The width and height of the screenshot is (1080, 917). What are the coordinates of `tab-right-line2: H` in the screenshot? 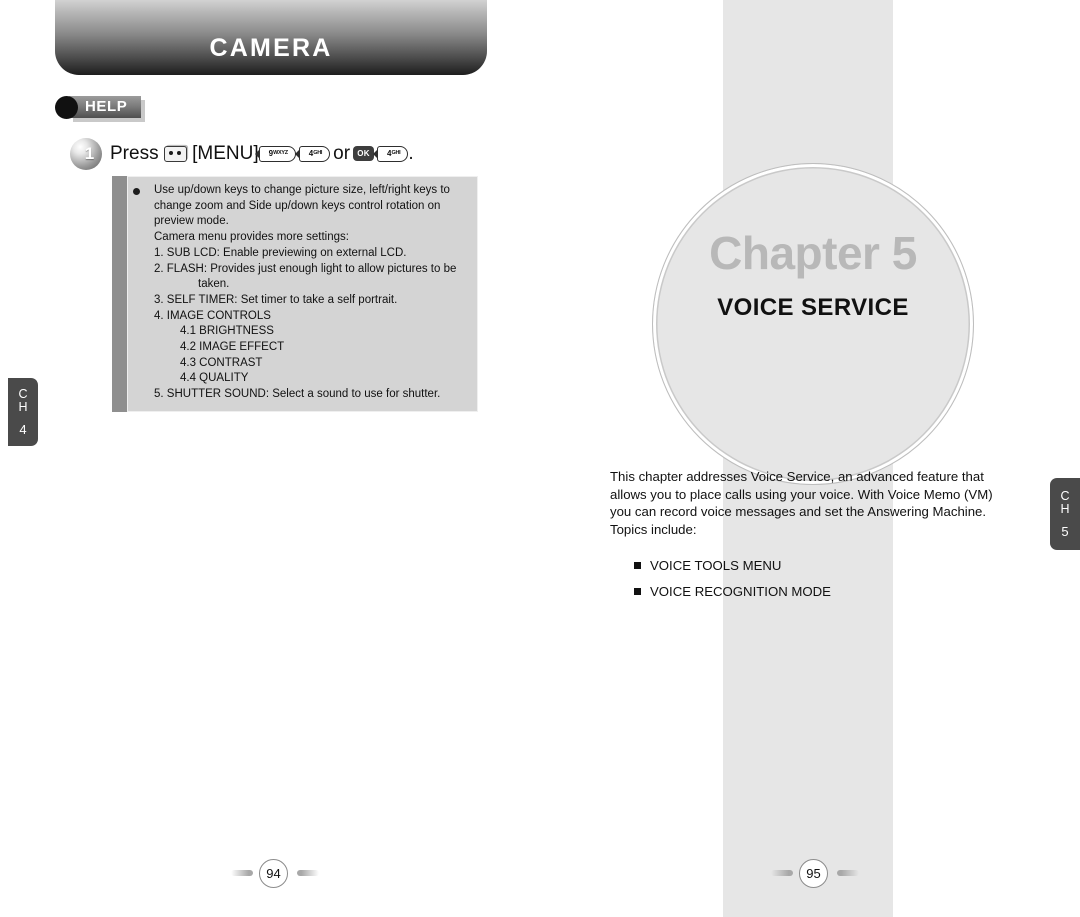 It's located at (1065, 509).